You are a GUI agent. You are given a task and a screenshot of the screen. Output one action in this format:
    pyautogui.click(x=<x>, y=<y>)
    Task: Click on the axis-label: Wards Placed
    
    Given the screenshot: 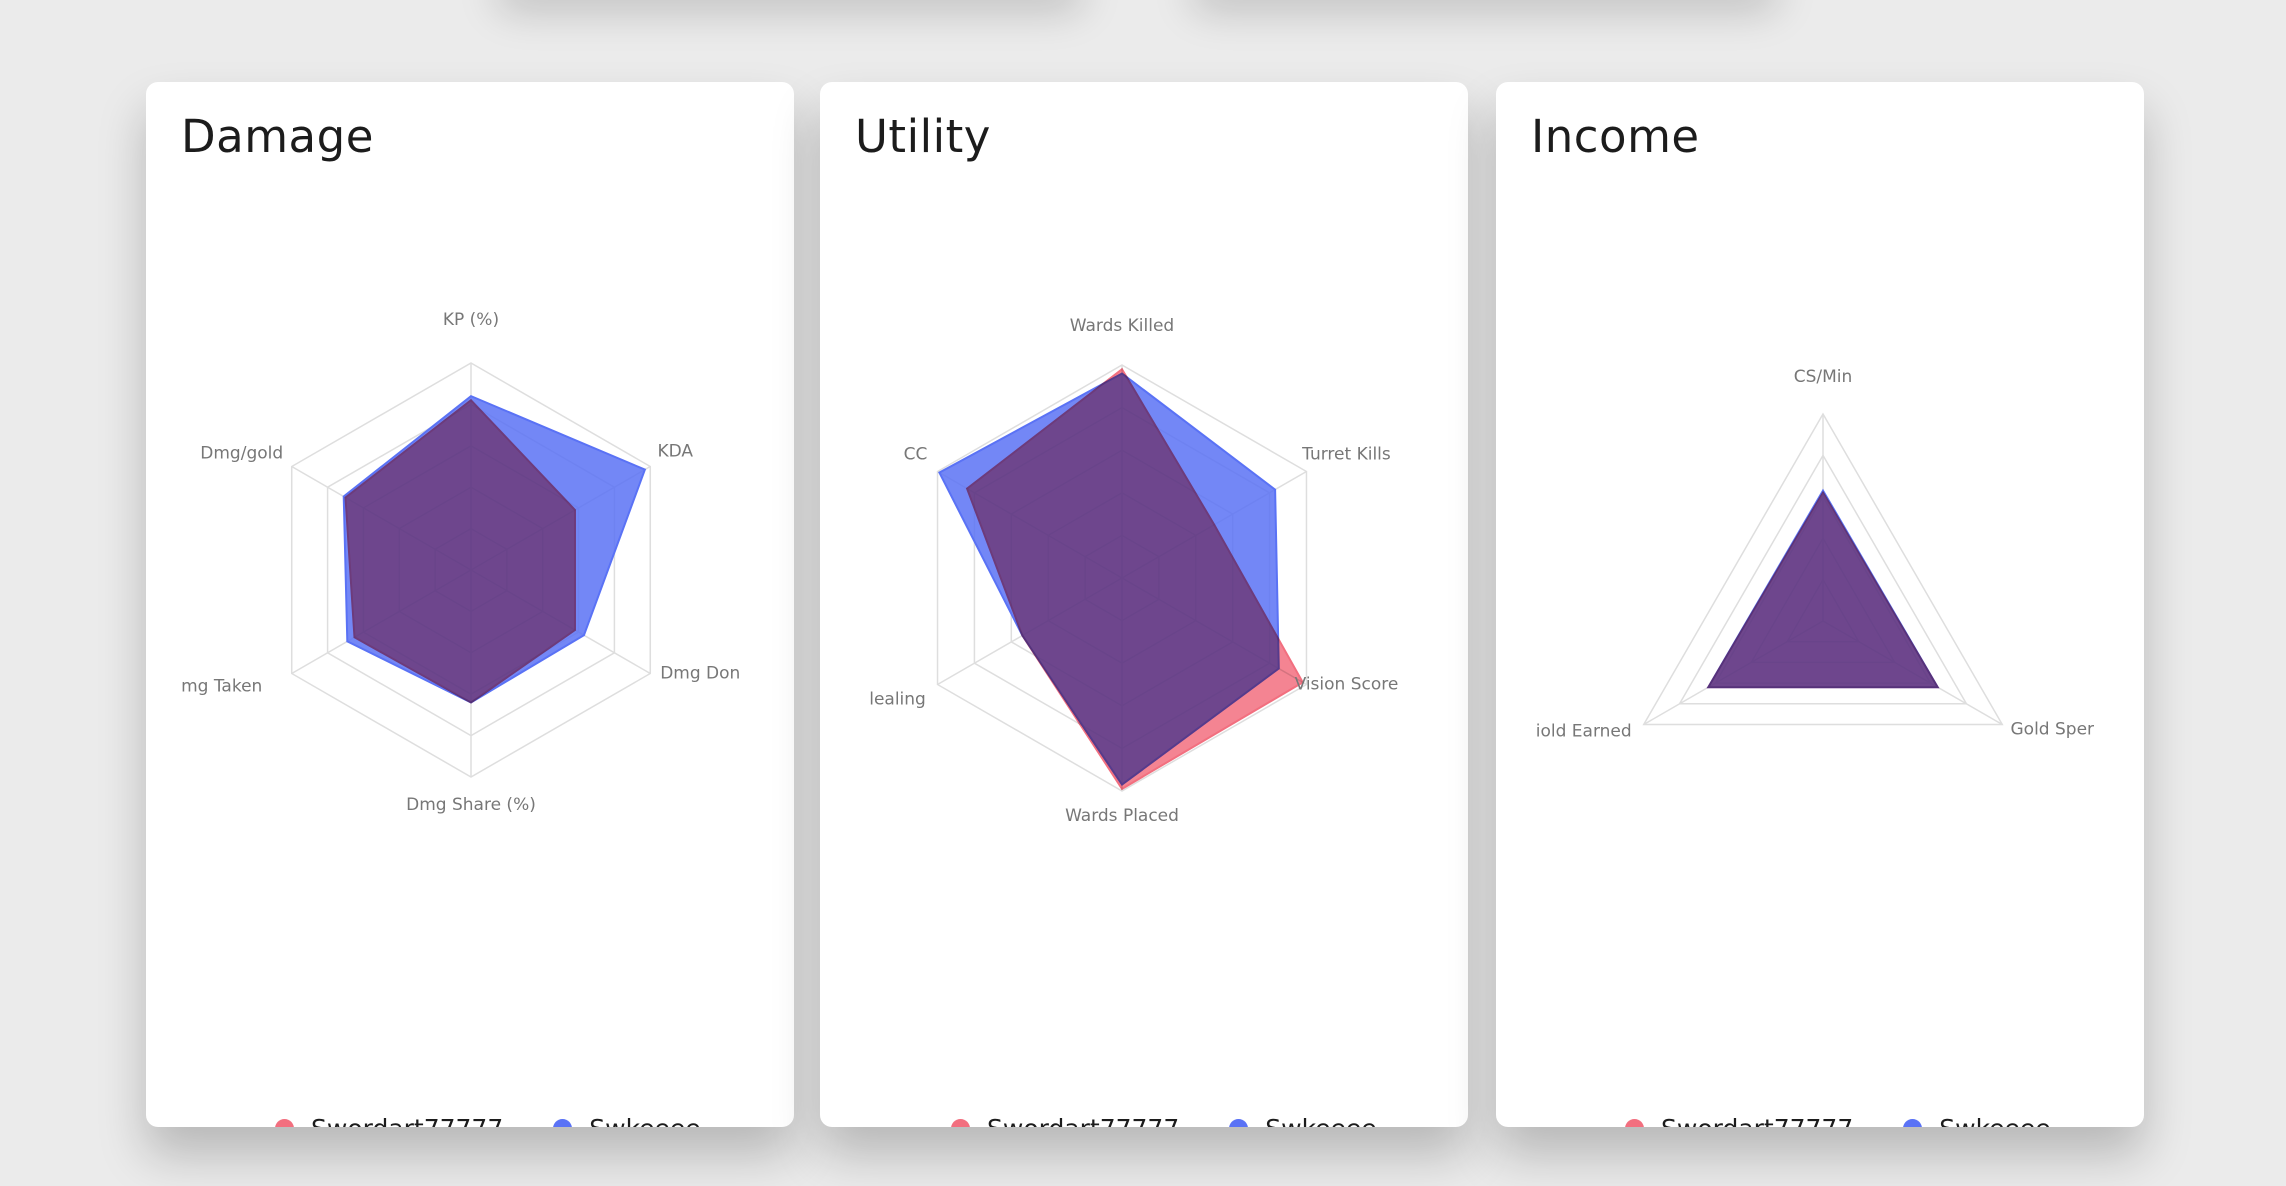 What is the action you would take?
    pyautogui.click(x=1122, y=816)
    